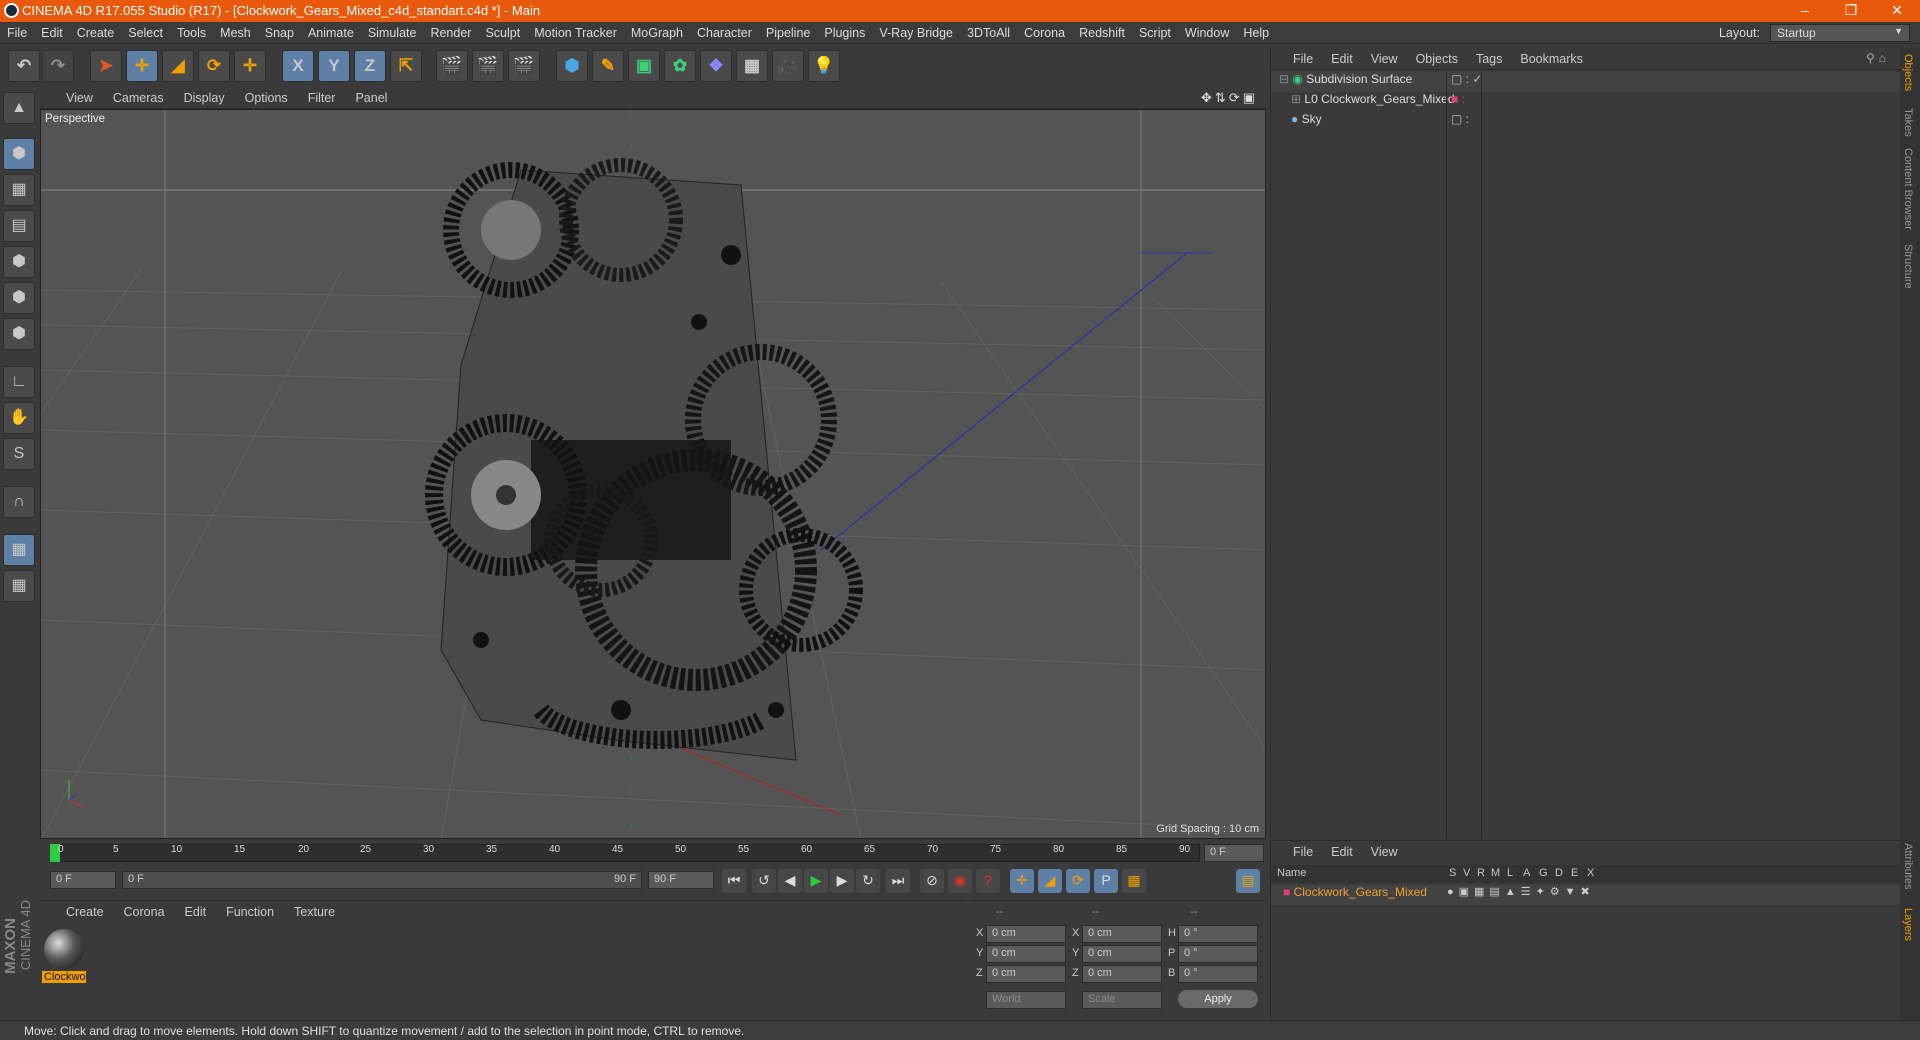 Image resolution: width=1920 pixels, height=1040 pixels. Describe the element at coordinates (19, 262) in the screenshot. I see `points-icon: ⬢` at that location.